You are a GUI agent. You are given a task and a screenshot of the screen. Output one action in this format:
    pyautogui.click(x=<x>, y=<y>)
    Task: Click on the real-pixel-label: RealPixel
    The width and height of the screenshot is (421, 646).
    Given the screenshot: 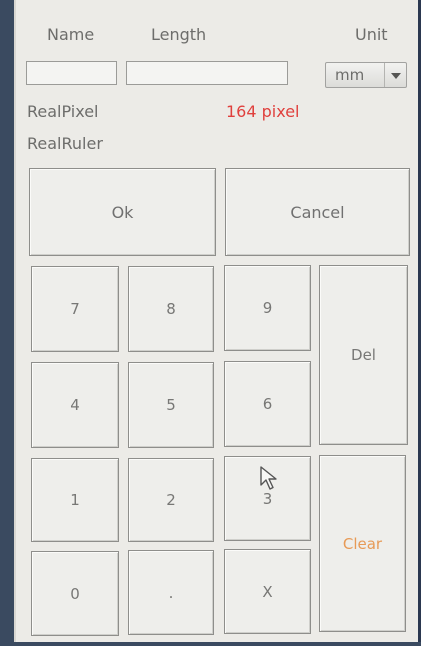 What is the action you would take?
    pyautogui.click(x=63, y=111)
    